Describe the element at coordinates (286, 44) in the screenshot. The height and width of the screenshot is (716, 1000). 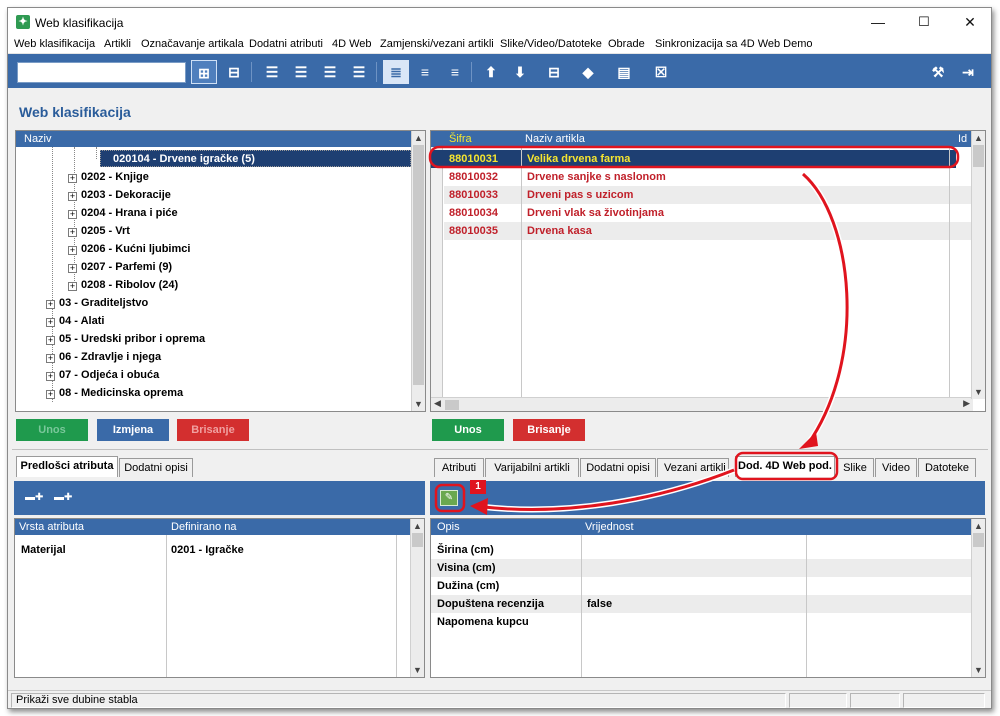
I see `menu-dodatni-atributi: Dodatni atributi` at that location.